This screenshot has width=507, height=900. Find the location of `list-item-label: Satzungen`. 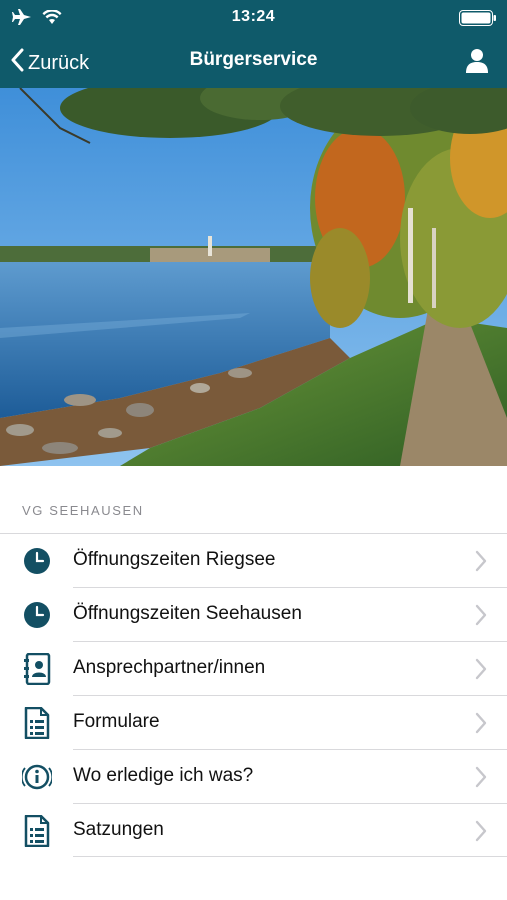

list-item-label: Satzungen is located at coordinates (118, 829).